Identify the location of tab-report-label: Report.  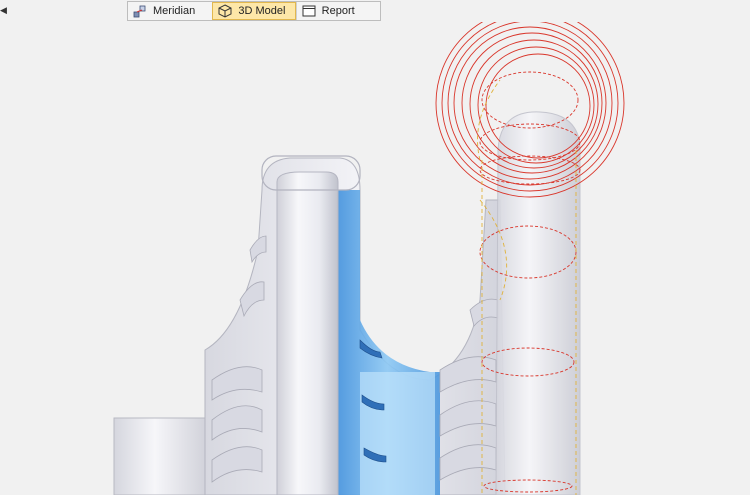
(338, 11).